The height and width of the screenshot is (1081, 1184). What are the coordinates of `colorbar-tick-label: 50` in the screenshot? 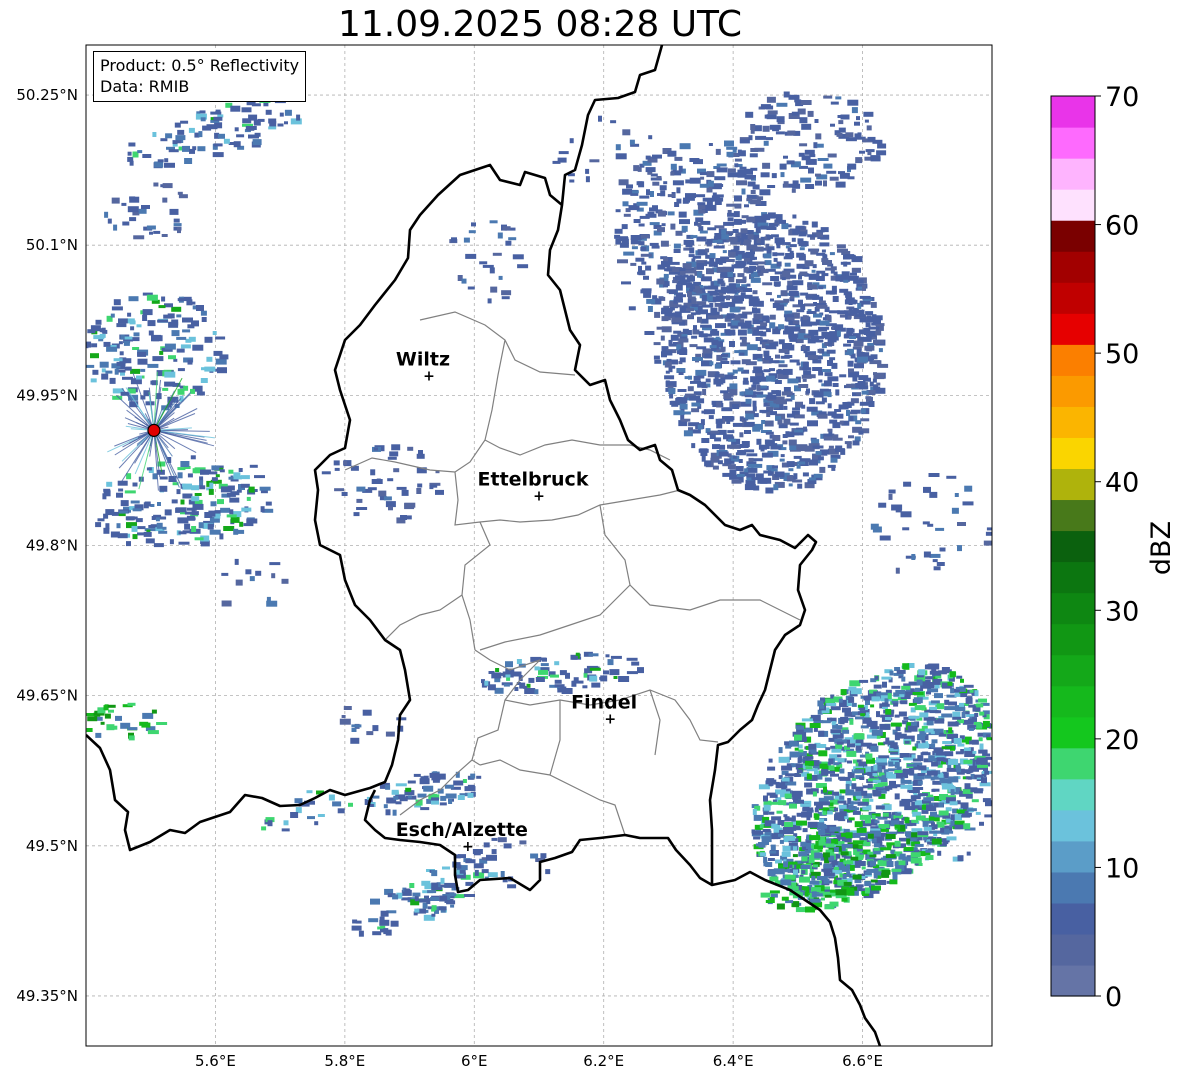 It's located at (1122, 354).